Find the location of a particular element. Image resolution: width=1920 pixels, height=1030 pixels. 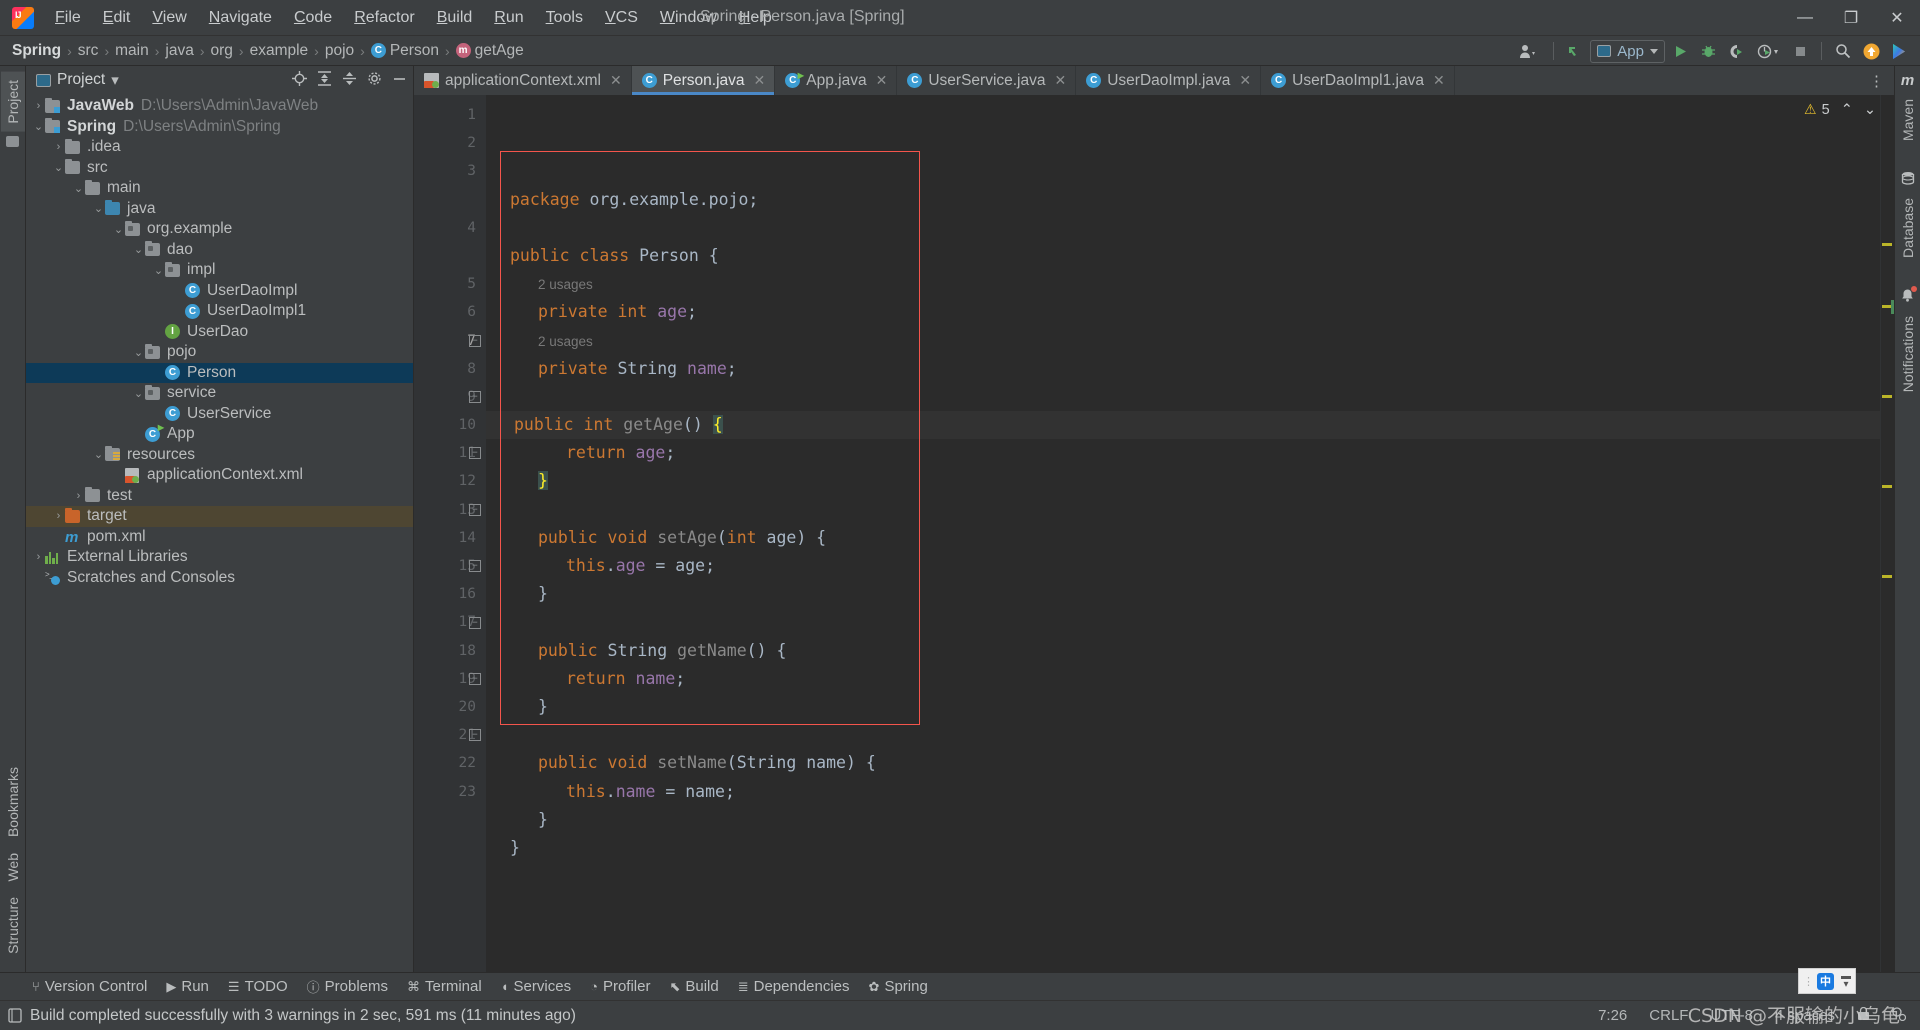

tool-window-button-spring: ✿ Spring is located at coordinates (898, 986).